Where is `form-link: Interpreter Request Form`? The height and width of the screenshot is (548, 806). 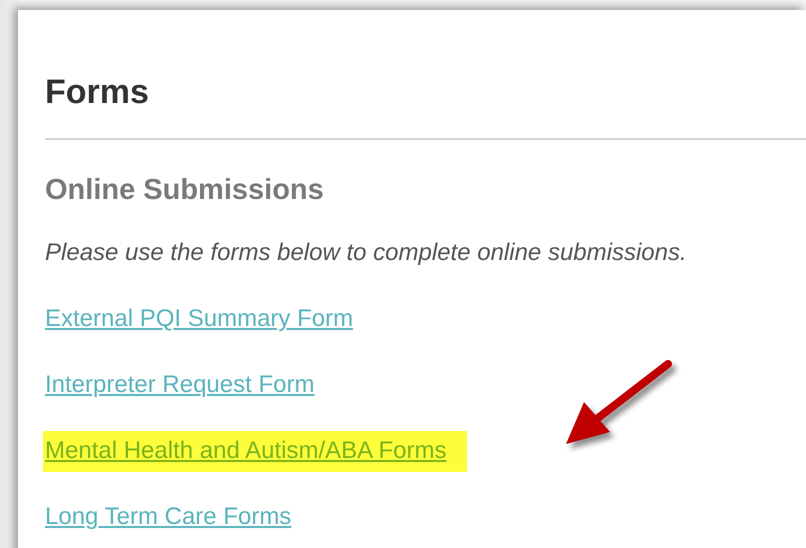
form-link: Interpreter Request Form is located at coordinates (179, 385).